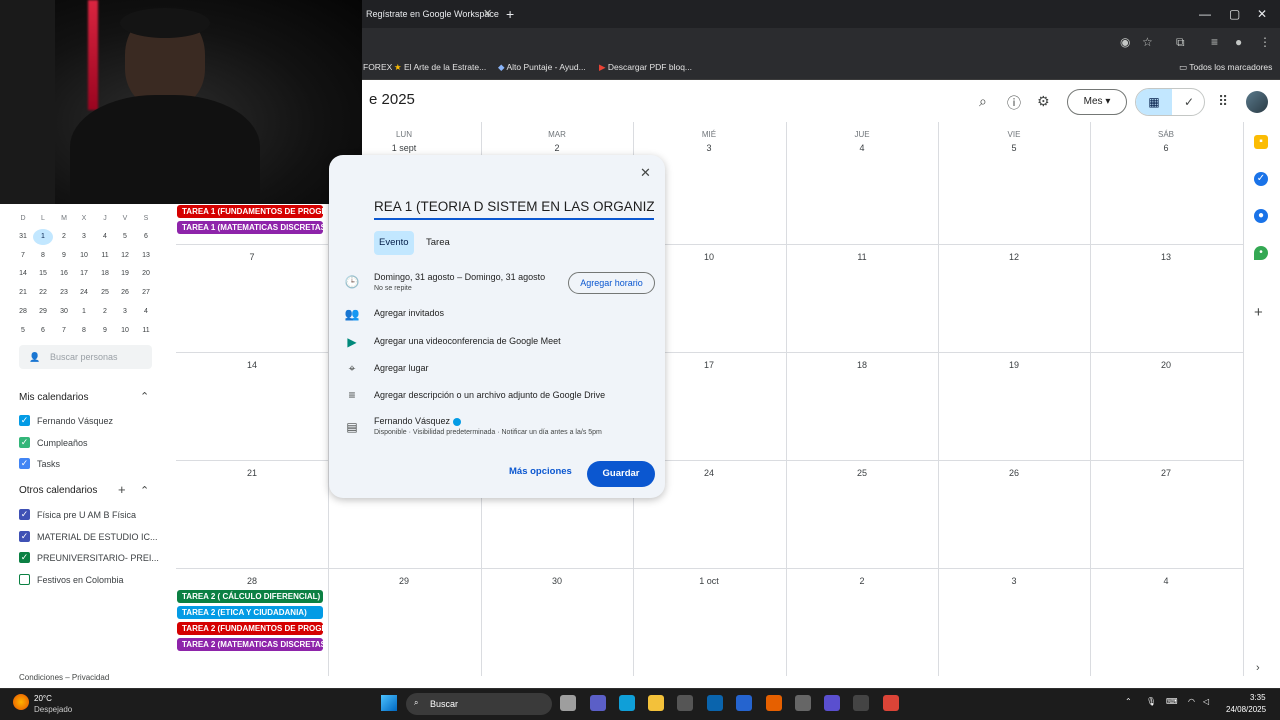 The height and width of the screenshot is (720, 1280). What do you see at coordinates (85, 357) in the screenshot?
I see `search-people-input: 👤 Buscar personas` at bounding box center [85, 357].